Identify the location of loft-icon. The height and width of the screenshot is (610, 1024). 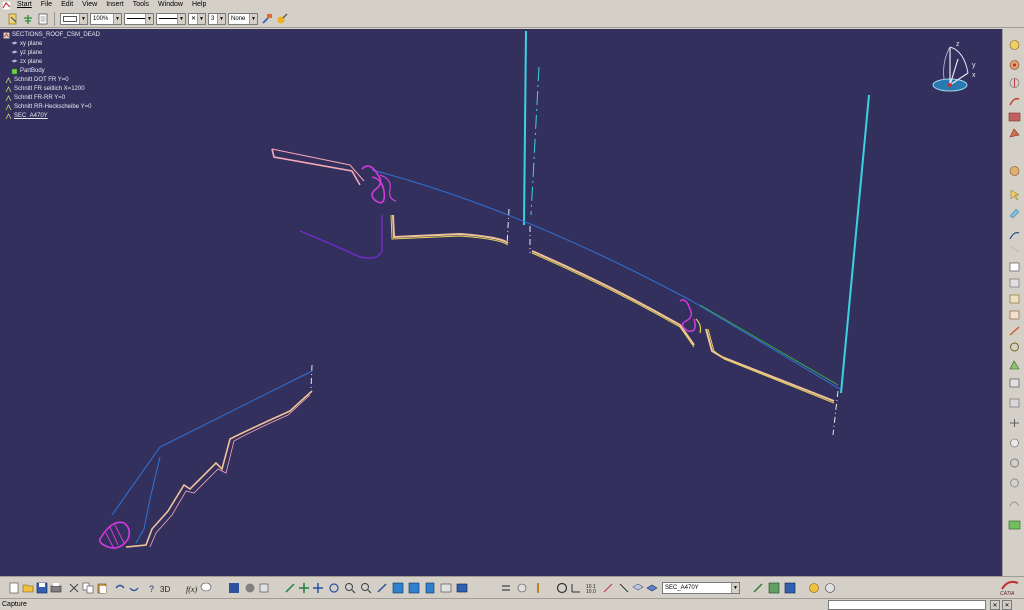
(1014, 117).